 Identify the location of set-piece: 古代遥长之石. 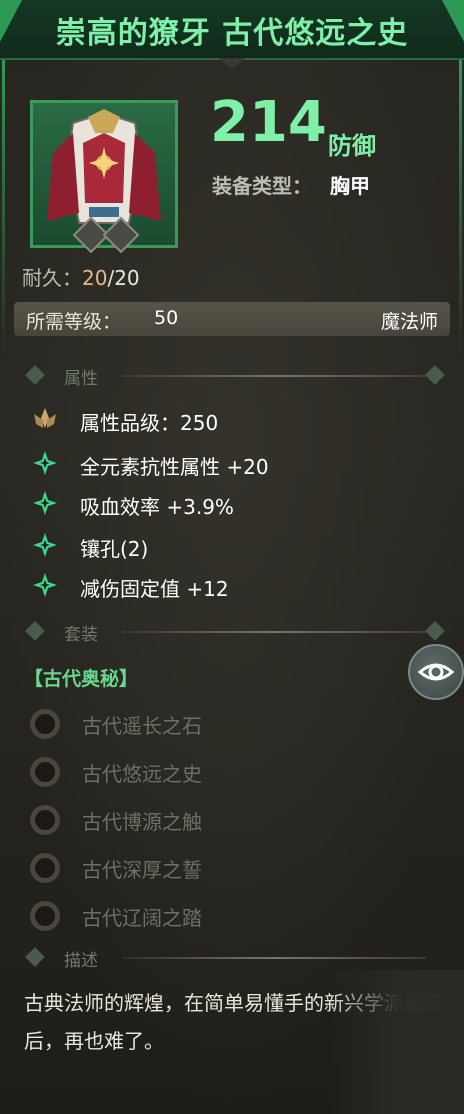
(180, 722).